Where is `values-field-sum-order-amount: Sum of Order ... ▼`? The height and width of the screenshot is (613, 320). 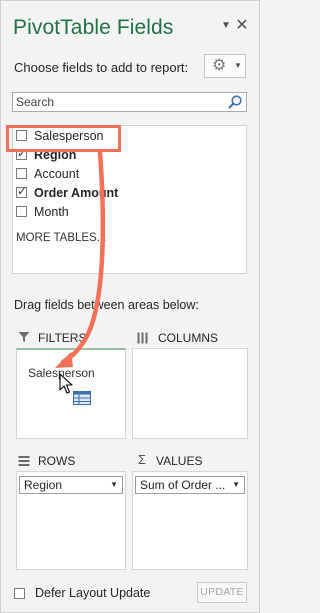
values-field-sum-order-amount: Sum of Order ... ▼ is located at coordinates (190, 485).